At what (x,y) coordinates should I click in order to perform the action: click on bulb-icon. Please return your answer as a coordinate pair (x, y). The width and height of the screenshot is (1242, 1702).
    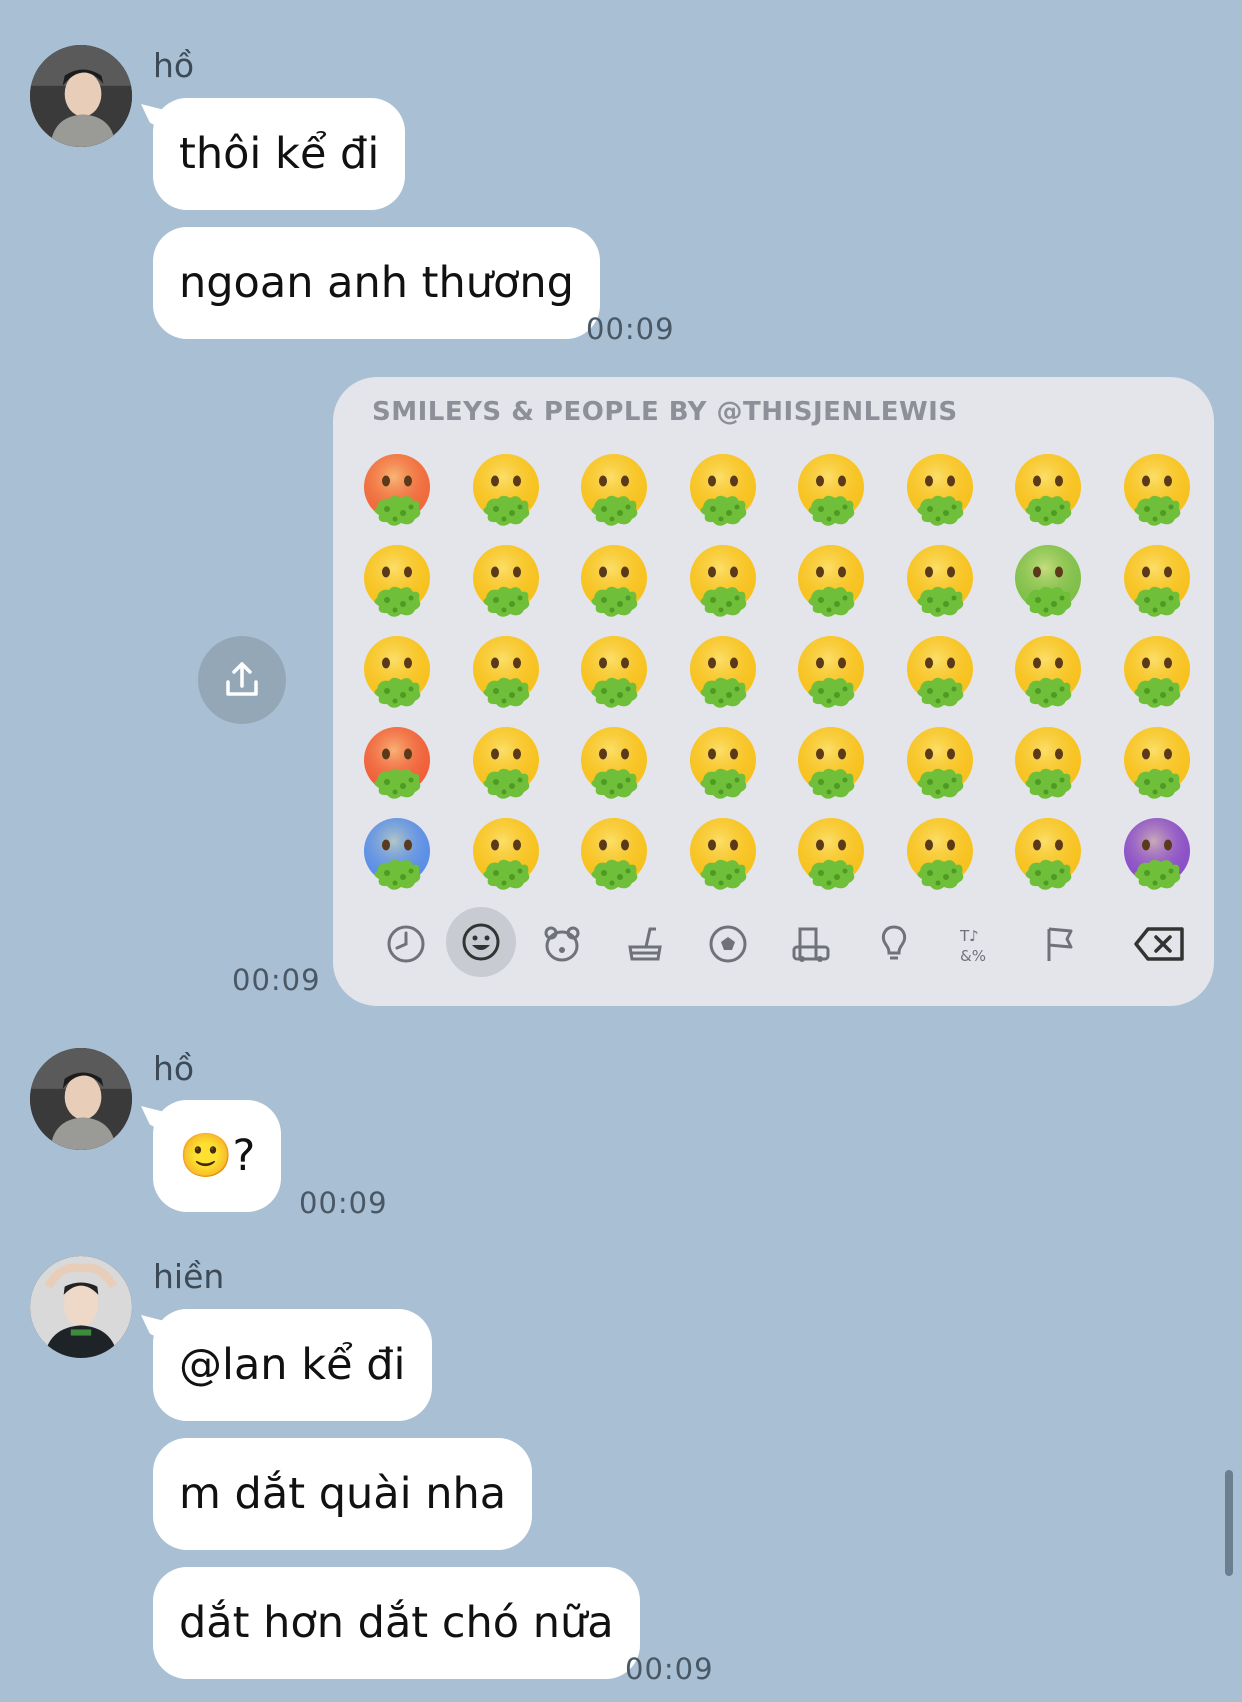
    Looking at the image, I should click on (894, 942).